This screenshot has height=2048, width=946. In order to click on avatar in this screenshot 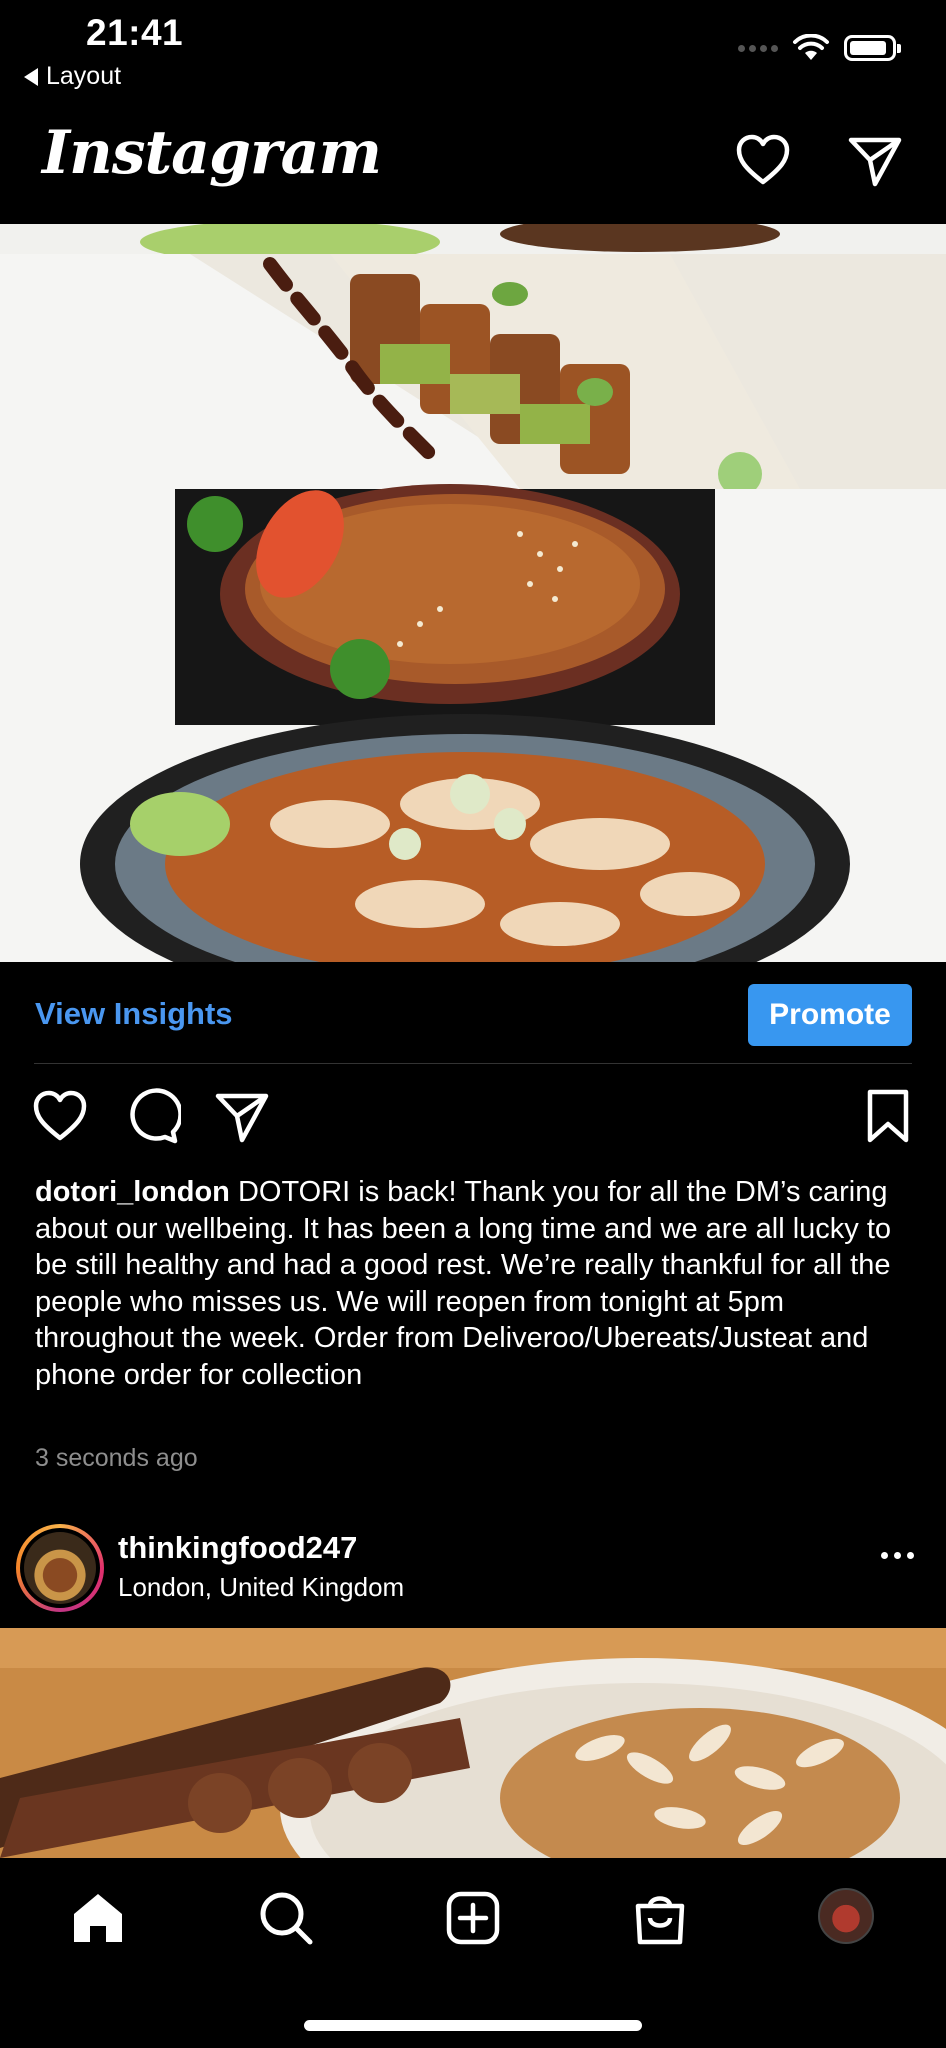, I will do `click(60, 1568)`.